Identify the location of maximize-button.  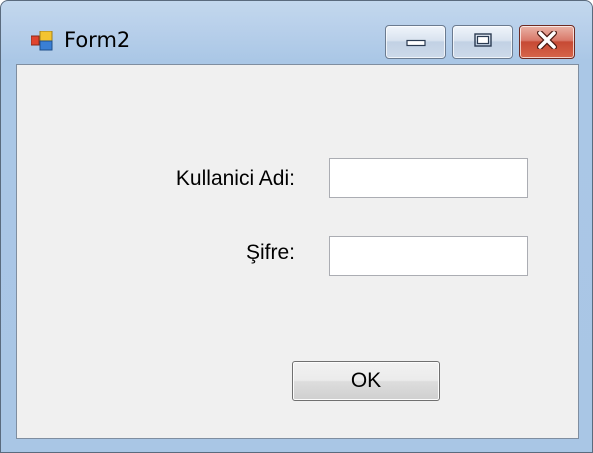
(482, 42).